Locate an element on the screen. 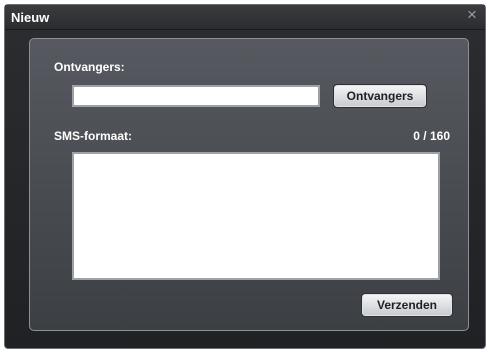  sms-format-label: SMS-formaat: is located at coordinates (93, 136).